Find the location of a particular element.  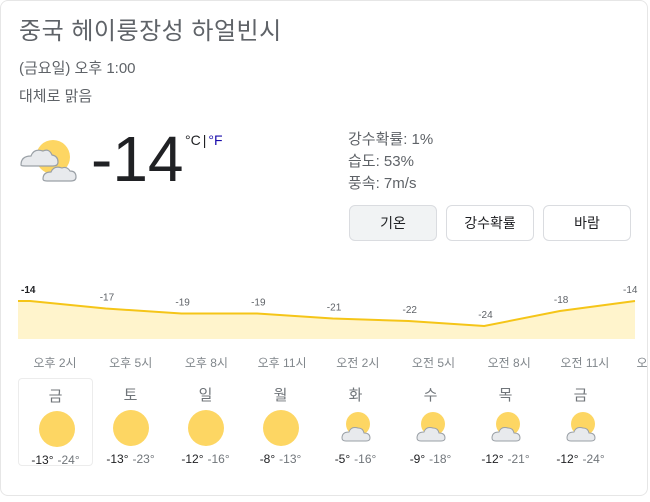

high-temp: -9° is located at coordinates (417, 459).